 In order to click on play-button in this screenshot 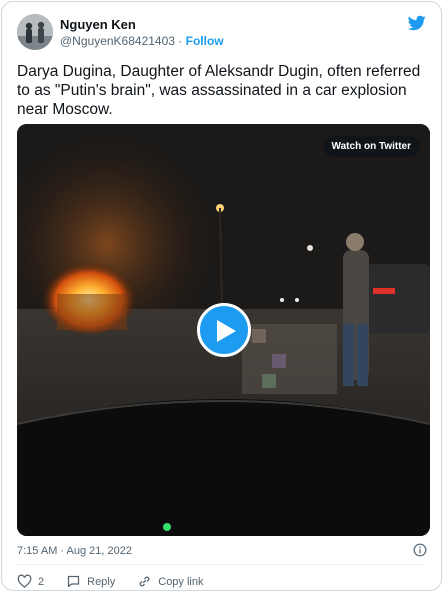, I will do `click(224, 330)`.